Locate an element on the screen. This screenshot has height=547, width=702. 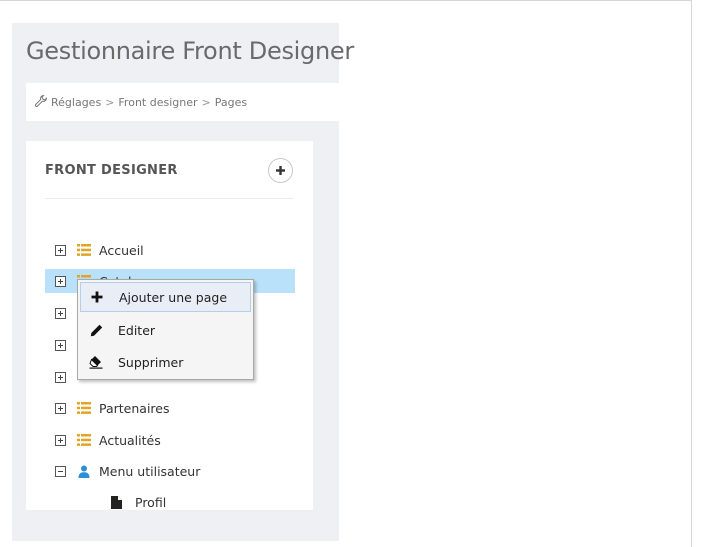
menu-item-label: Editer is located at coordinates (137, 330).